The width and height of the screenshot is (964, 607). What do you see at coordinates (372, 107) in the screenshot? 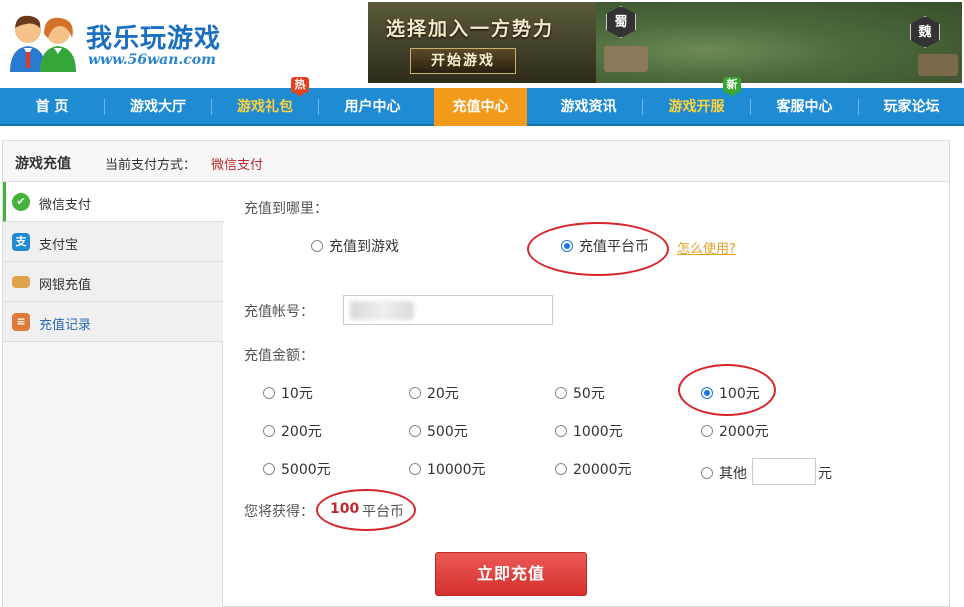
I see `nav-user-center: 用户中心` at bounding box center [372, 107].